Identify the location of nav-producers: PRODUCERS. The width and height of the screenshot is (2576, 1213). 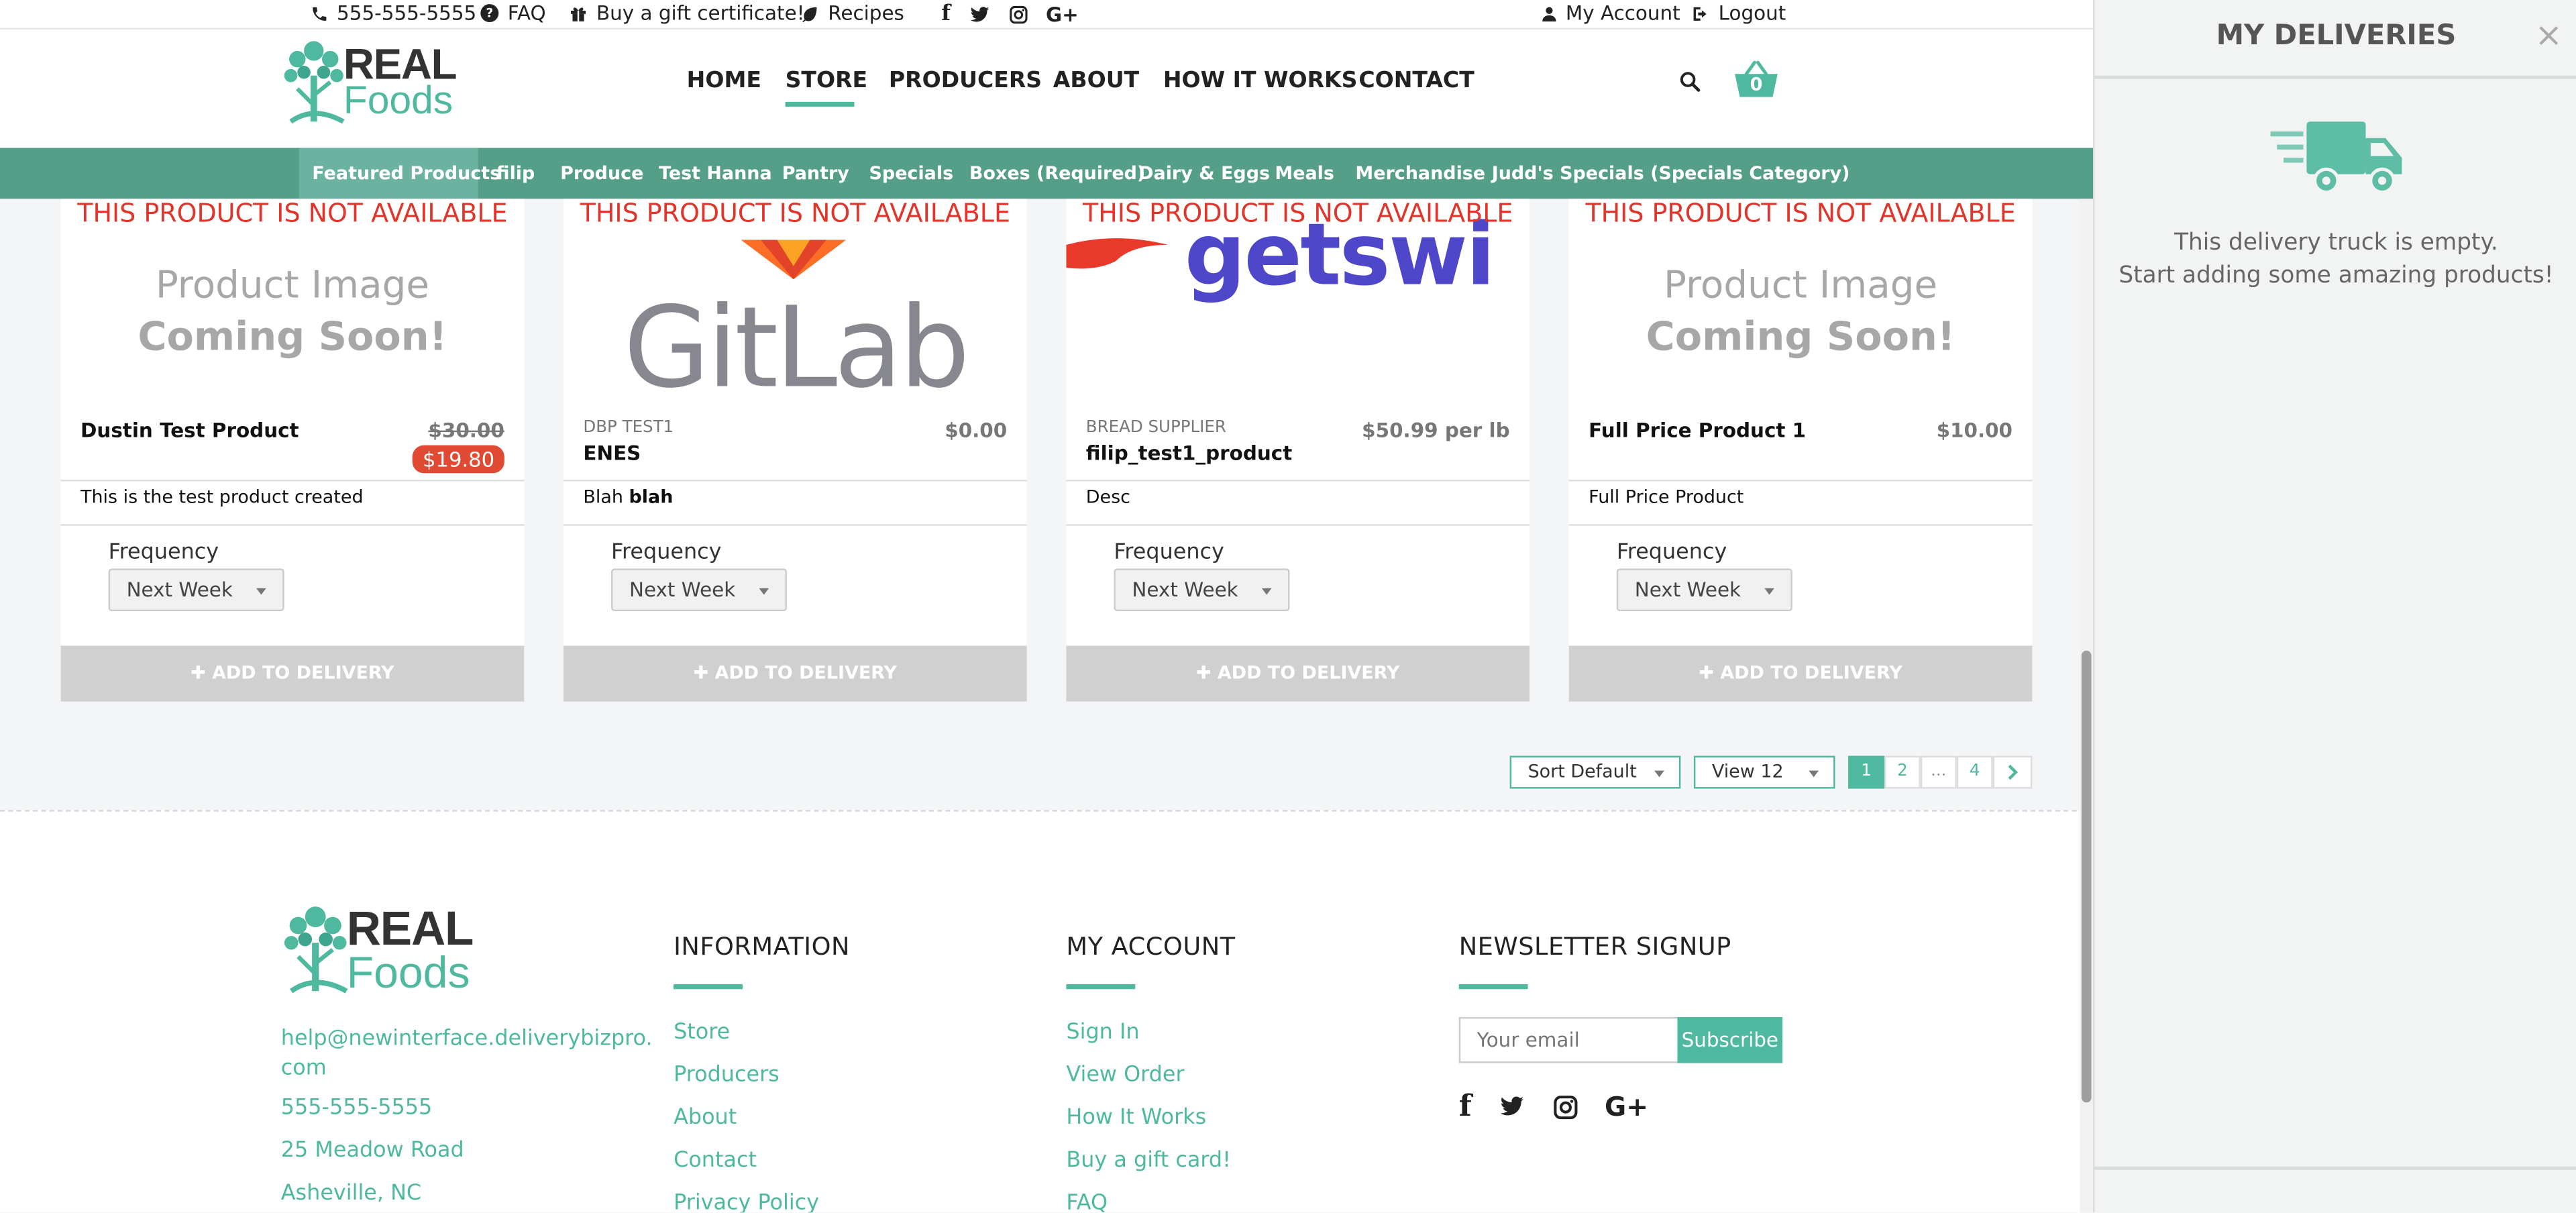
(965, 80).